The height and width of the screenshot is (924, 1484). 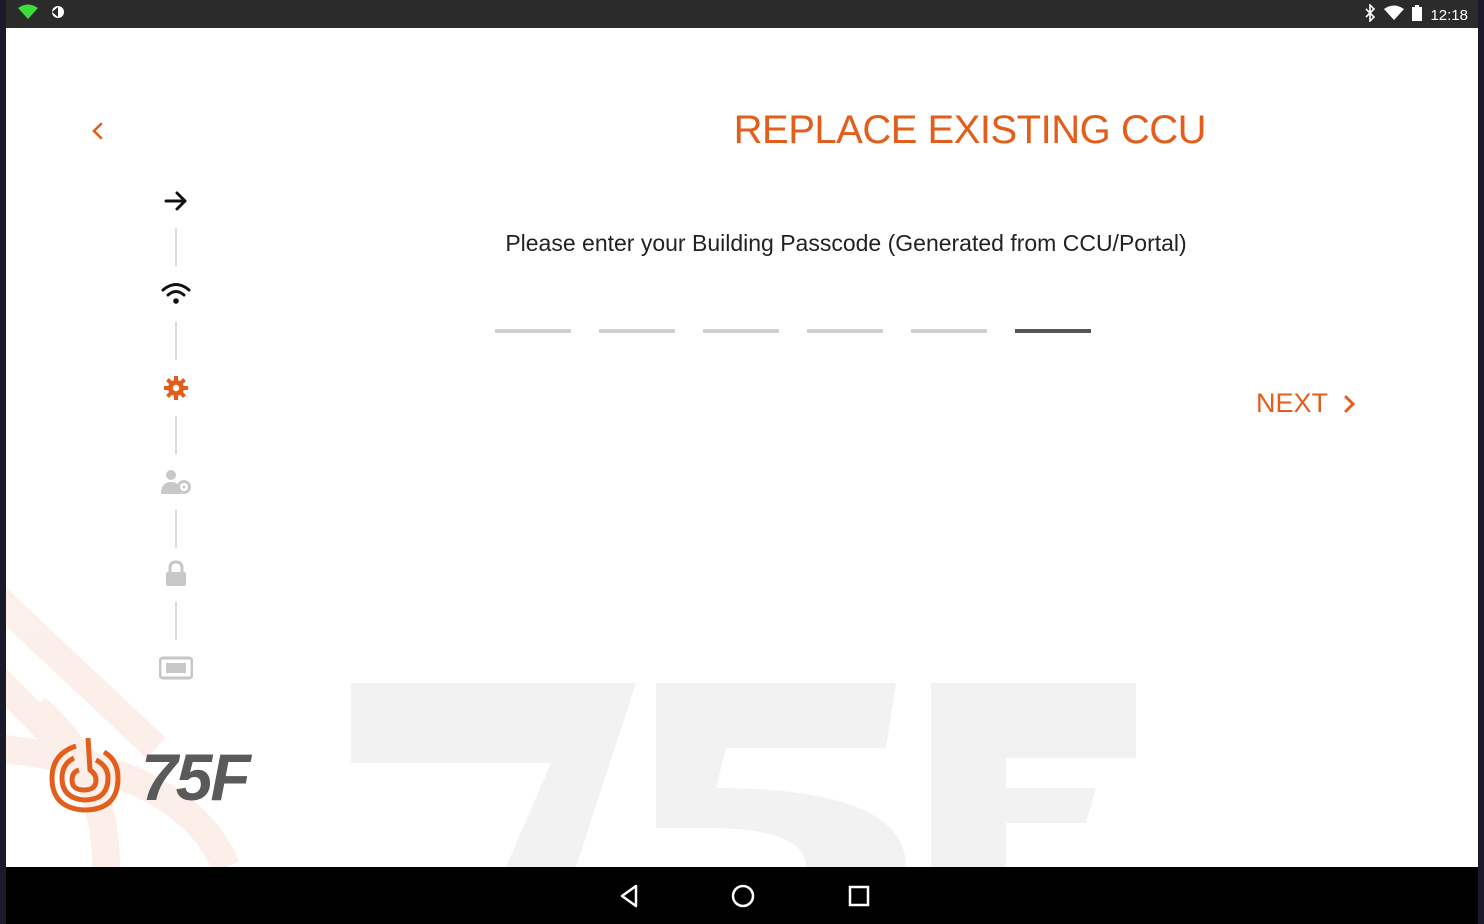 I want to click on step-arrow-right-icon, so click(x=176, y=201).